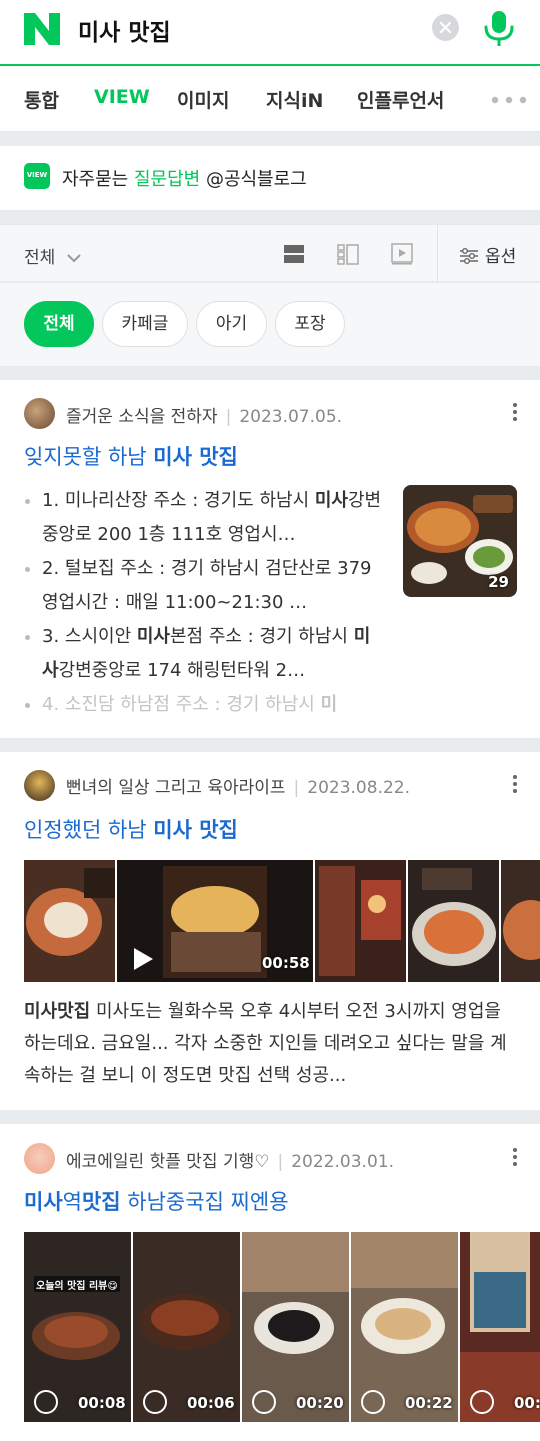  I want to click on chevron-down-icon, so click(73, 258).